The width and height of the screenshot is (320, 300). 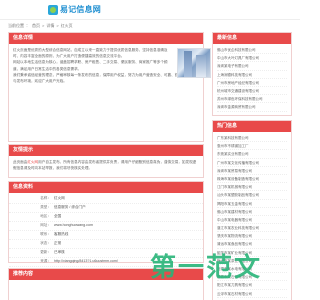 What do you see at coordinates (252, 236) in the screenshot?
I see `hot-item: 肇庆市某物流有限公司` at bounding box center [252, 236].